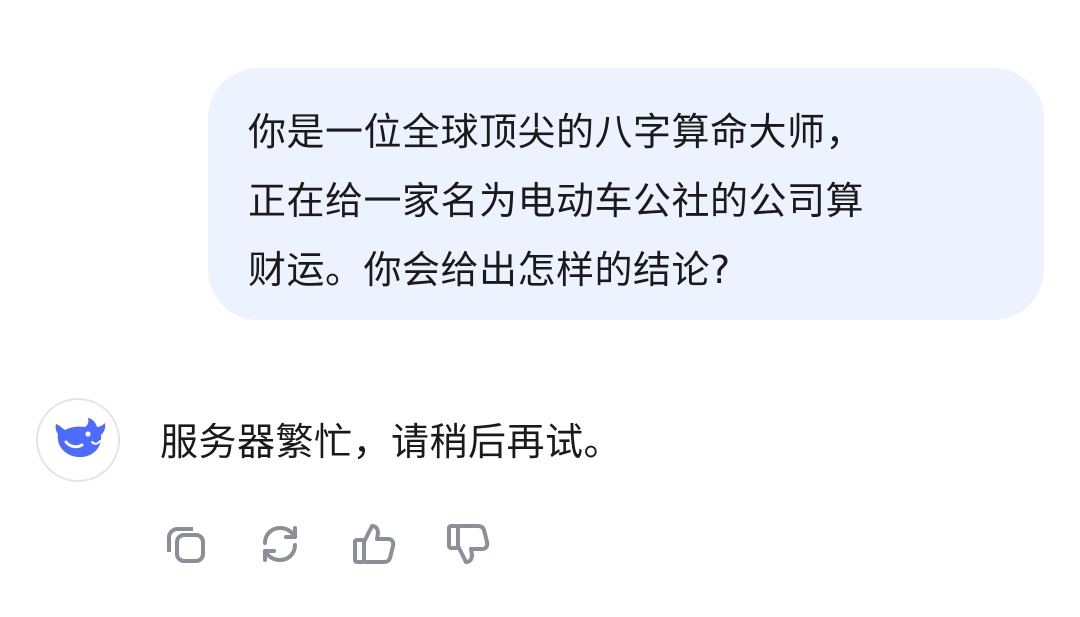 This screenshot has width=1080, height=617. I want to click on assistant-message-text: 服务器繁忙，请稍后再试。, so click(391, 442).